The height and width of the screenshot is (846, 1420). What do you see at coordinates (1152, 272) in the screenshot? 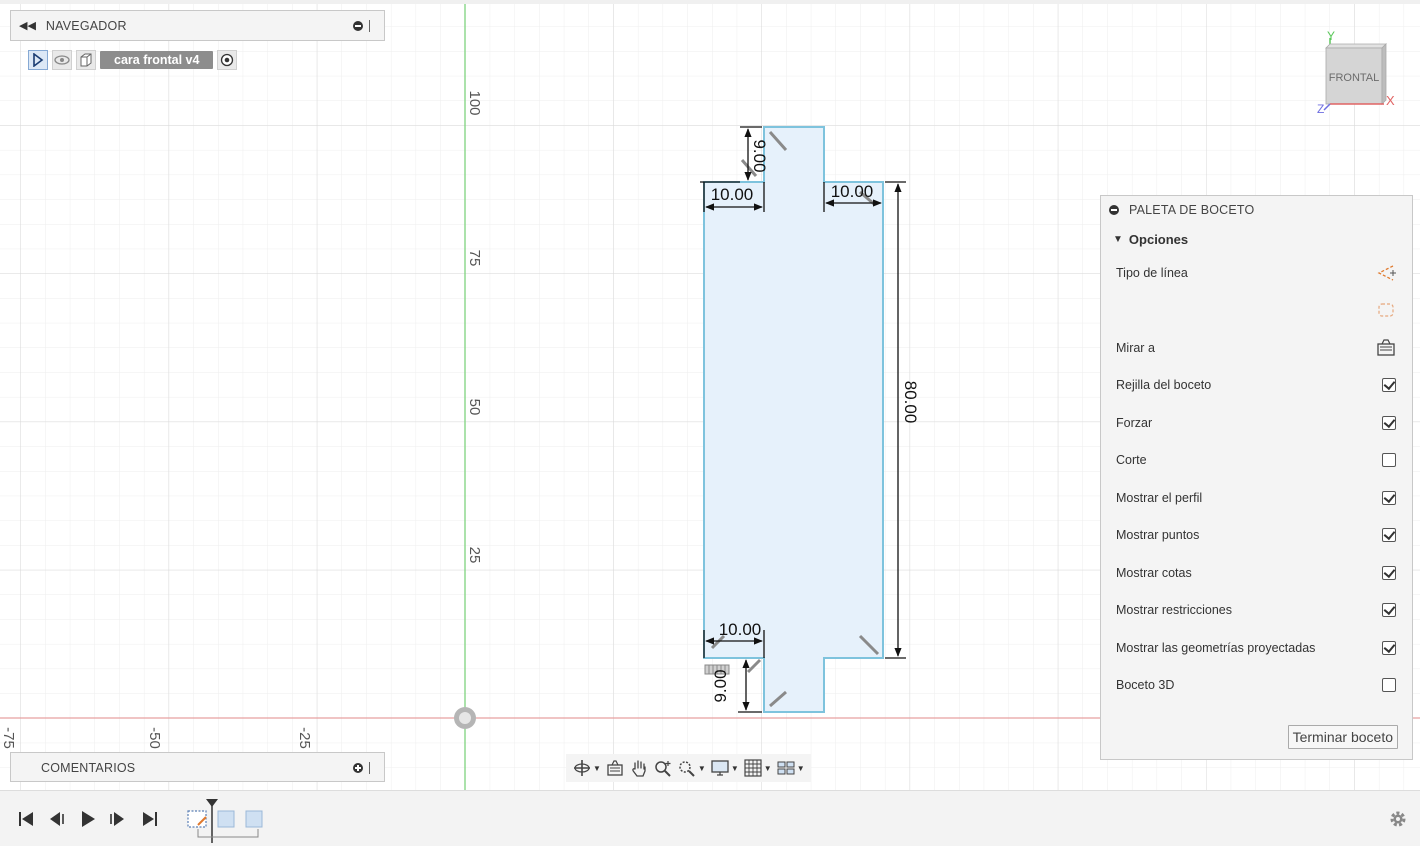
I see `row-label: Tipo de línea` at bounding box center [1152, 272].